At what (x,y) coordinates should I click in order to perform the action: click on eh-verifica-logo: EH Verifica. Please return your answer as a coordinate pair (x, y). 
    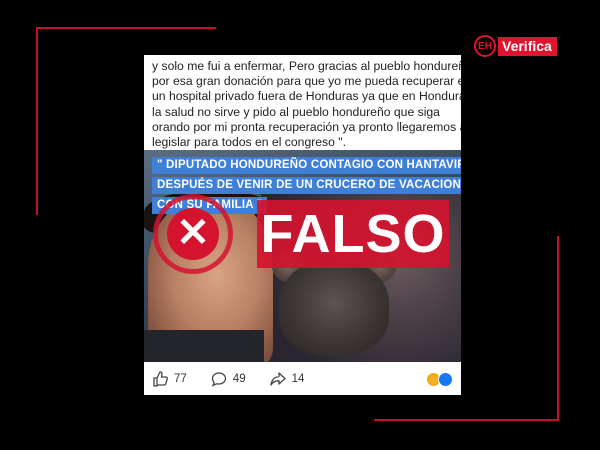
    Looking at the image, I should click on (515, 46).